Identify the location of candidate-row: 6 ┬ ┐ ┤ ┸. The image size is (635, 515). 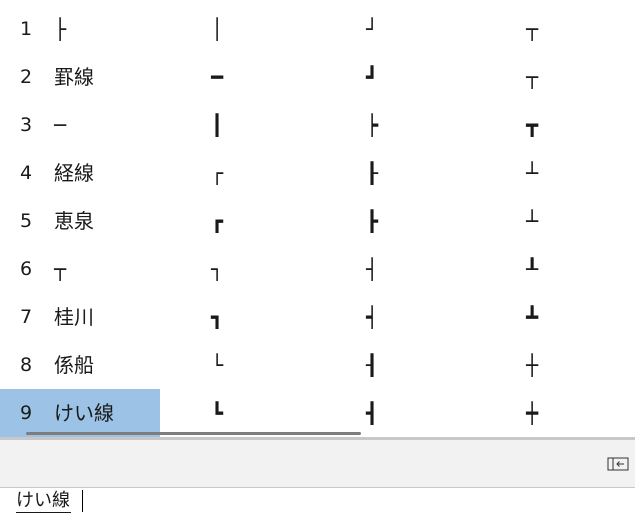
(317, 269).